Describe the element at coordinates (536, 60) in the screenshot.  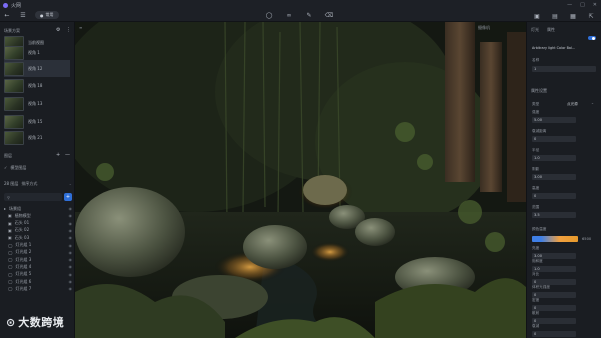
I see `name-label: 名称` at that location.